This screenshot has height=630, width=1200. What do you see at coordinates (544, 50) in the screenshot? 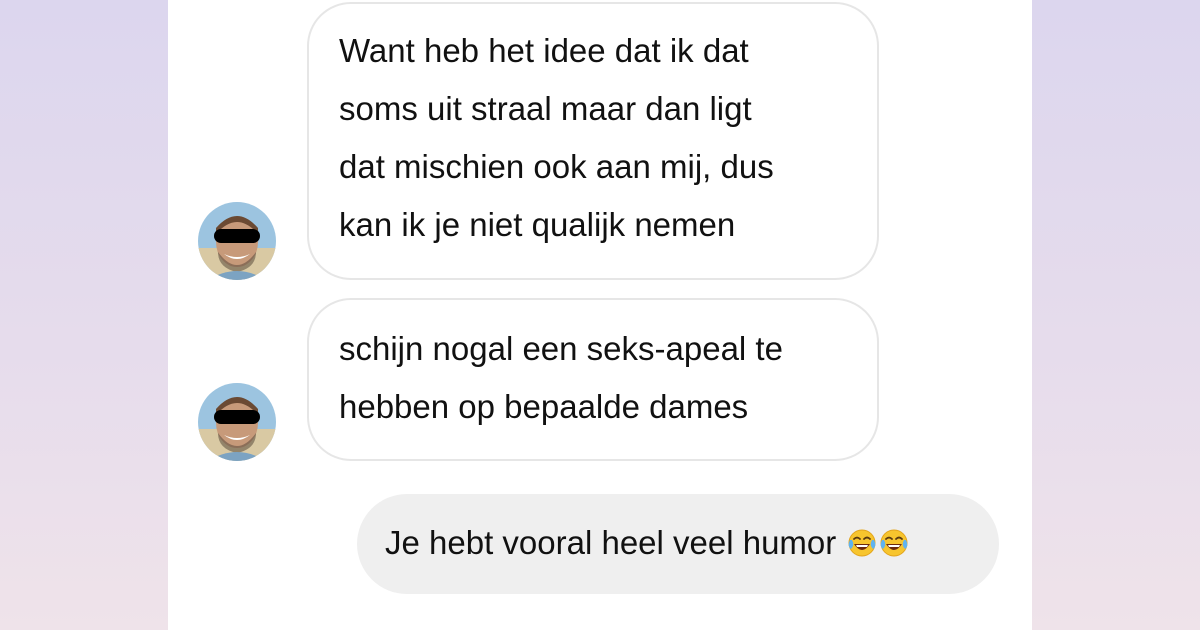
I see `message-line: Want heb het idee dat ik dat` at bounding box center [544, 50].